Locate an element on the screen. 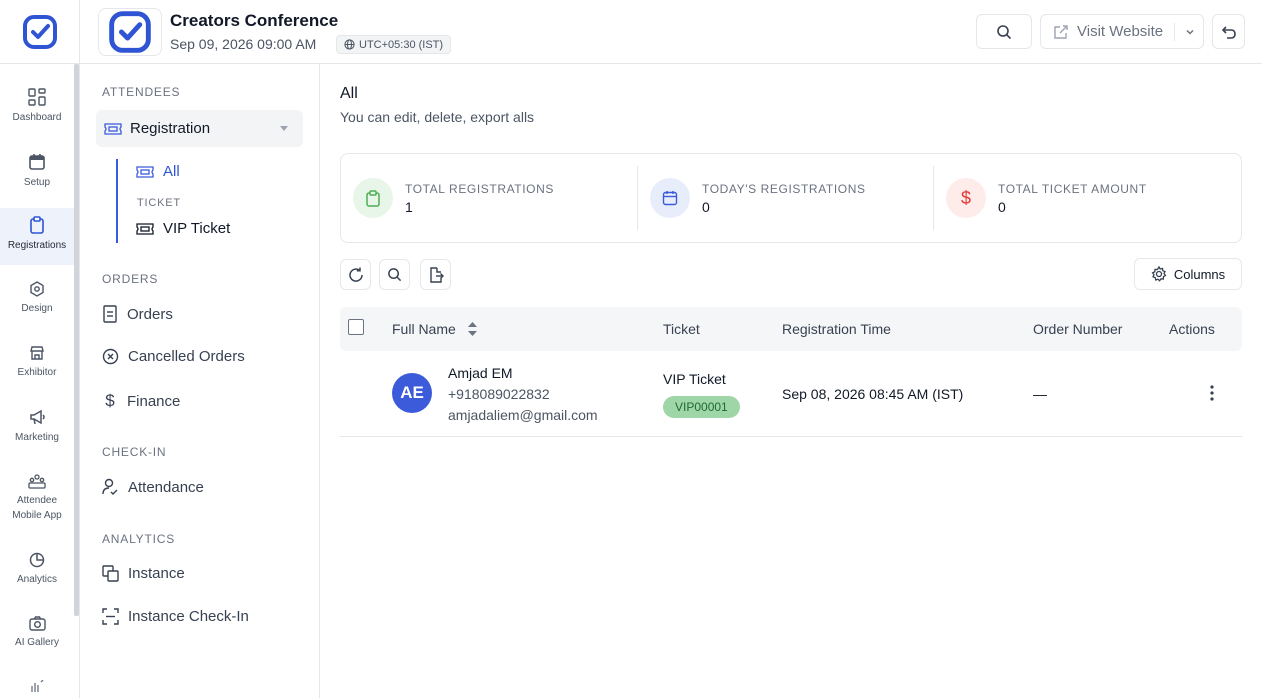 This screenshot has width=1262, height=698. cancel-circle-icon is located at coordinates (110, 356).